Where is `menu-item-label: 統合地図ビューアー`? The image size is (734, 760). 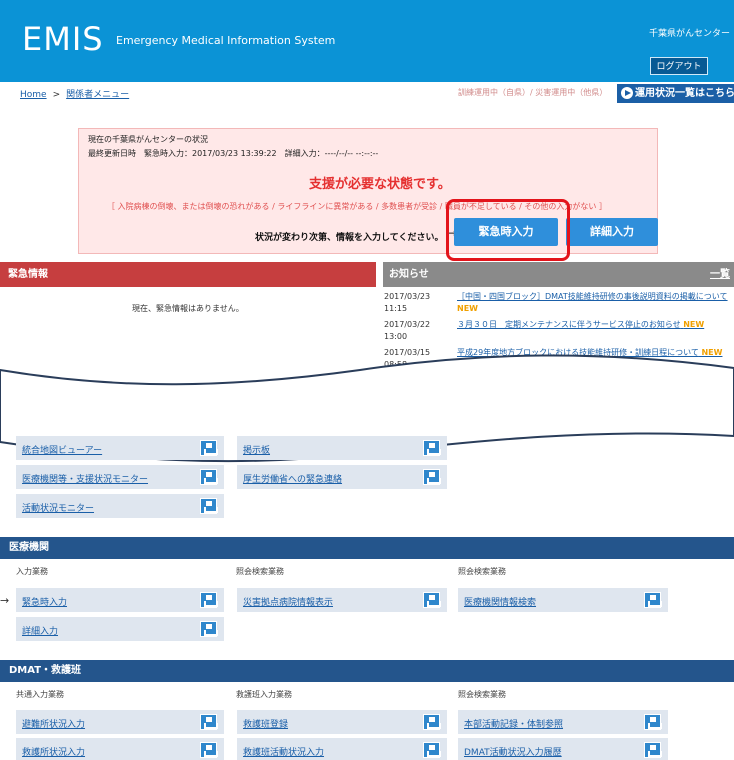 menu-item-label: 統合地図ビューアー is located at coordinates (62, 449).